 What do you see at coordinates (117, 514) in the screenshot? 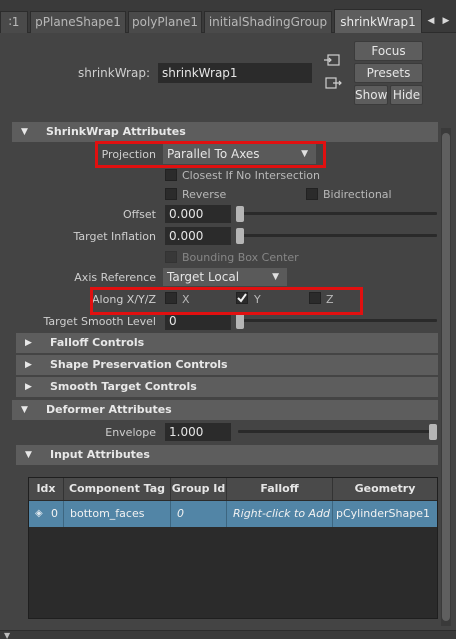
I see `cell-component-tag: bottom_faces` at bounding box center [117, 514].